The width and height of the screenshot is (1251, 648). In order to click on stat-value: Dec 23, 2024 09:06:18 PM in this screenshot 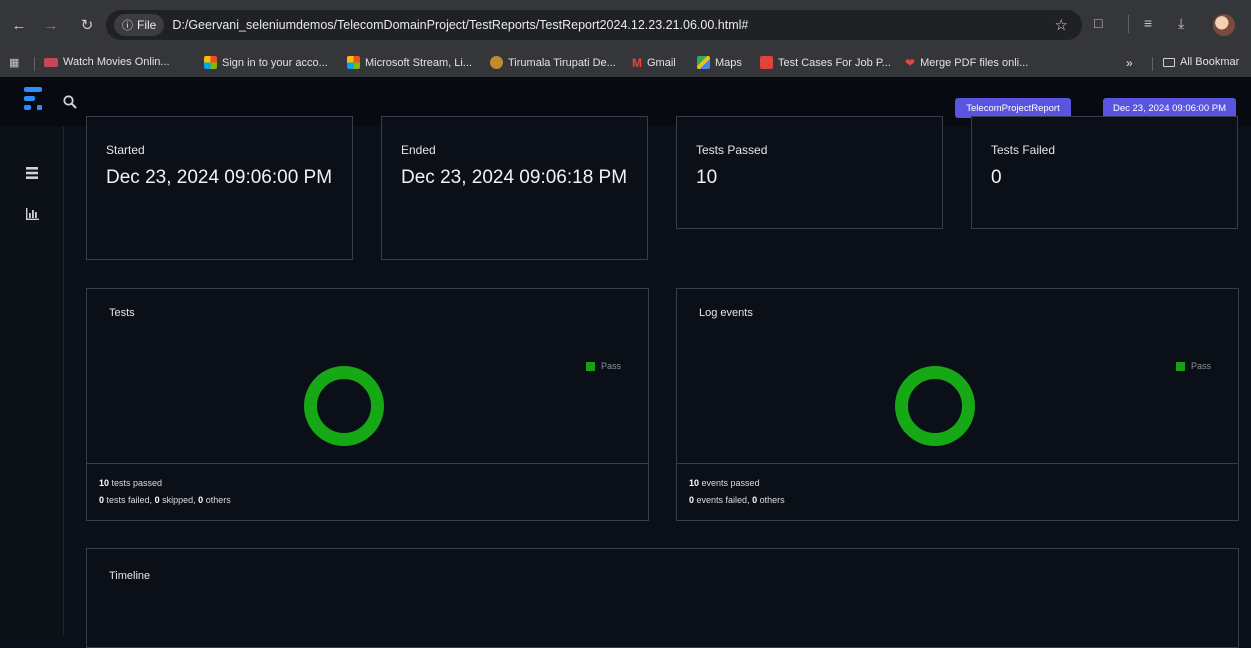, I will do `click(514, 177)`.